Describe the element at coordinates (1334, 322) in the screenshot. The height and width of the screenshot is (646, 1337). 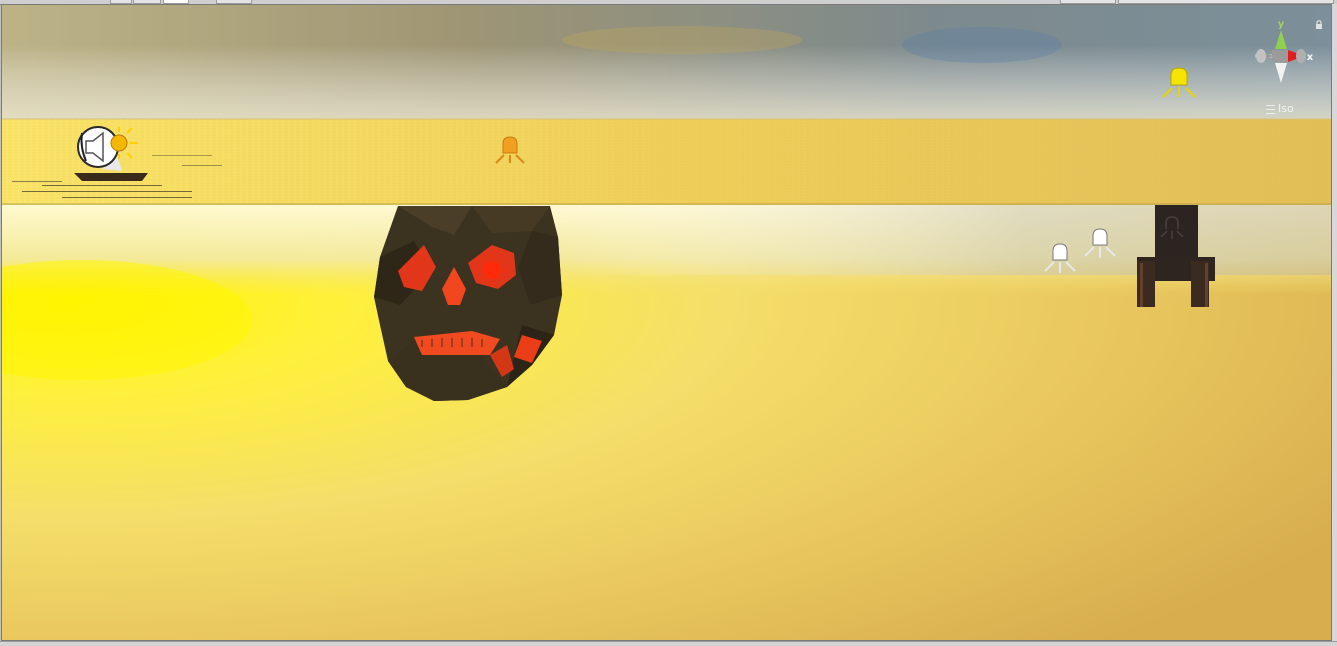
I see `right-edge` at that location.